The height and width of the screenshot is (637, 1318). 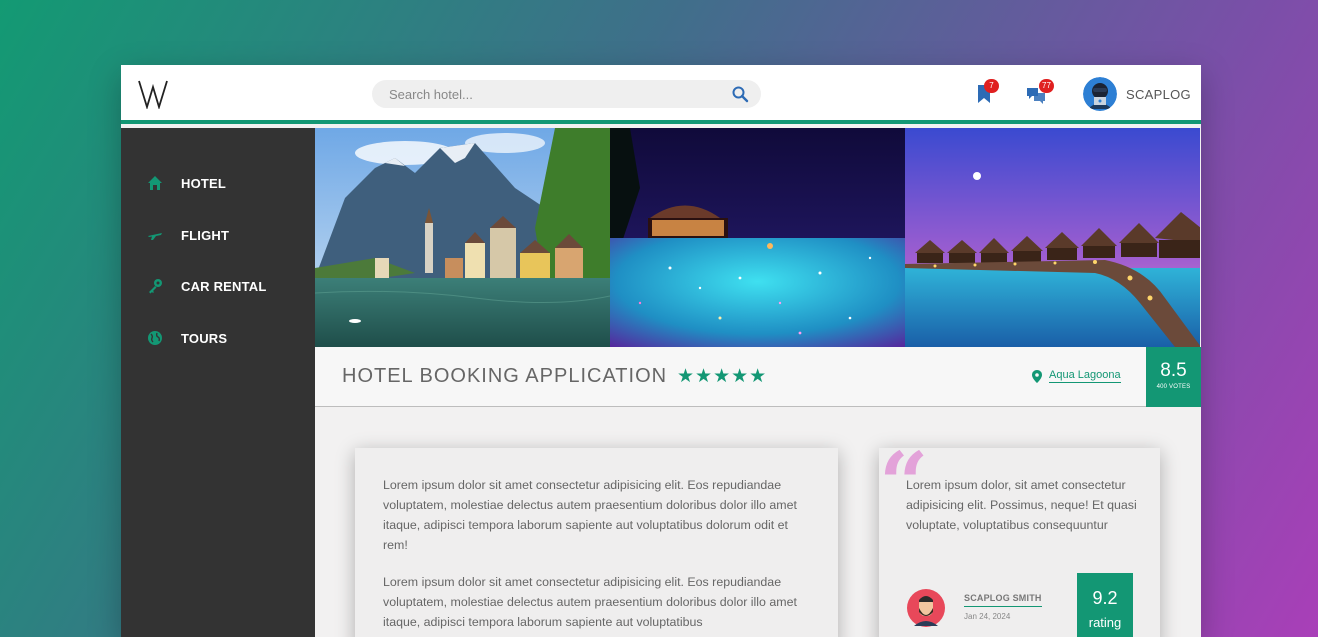 What do you see at coordinates (926, 608) in the screenshot?
I see `reviewer-avatar` at bounding box center [926, 608].